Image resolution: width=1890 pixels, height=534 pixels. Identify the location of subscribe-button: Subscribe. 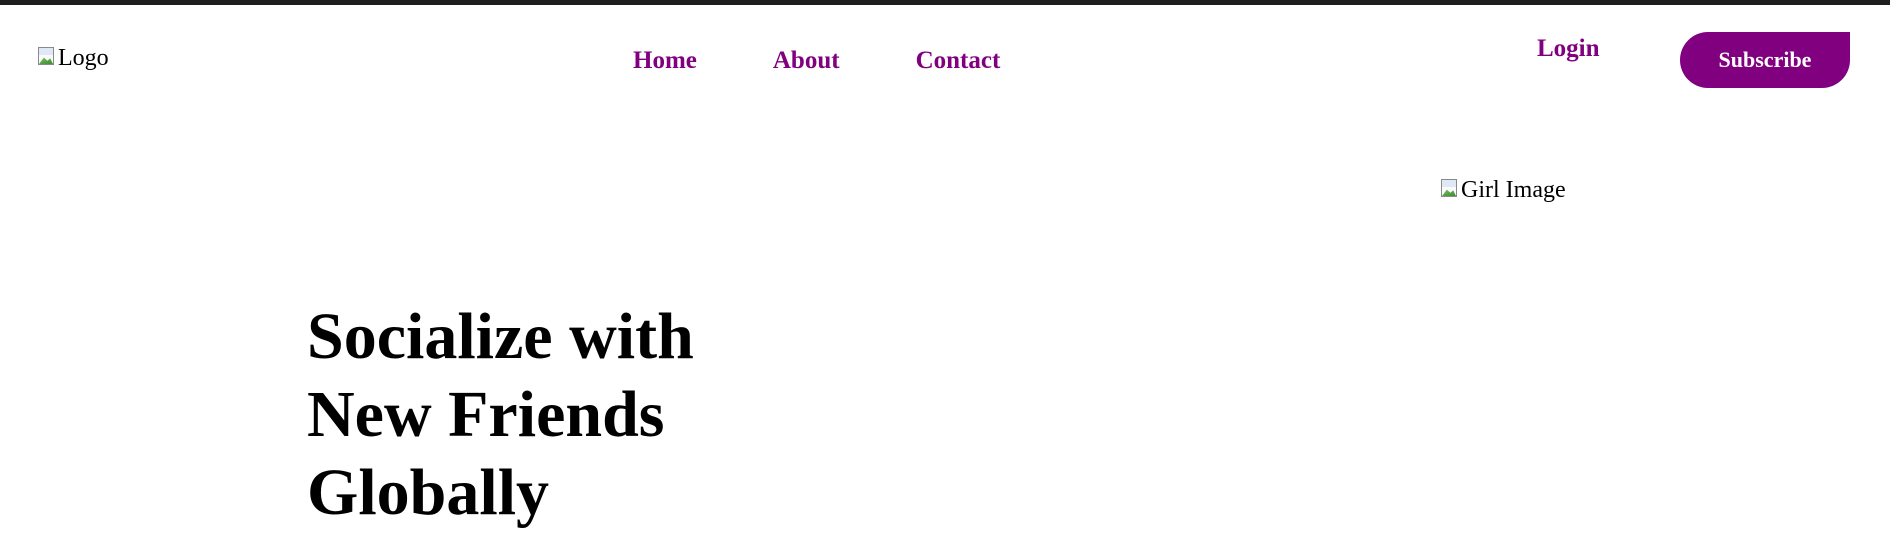
(1765, 60).